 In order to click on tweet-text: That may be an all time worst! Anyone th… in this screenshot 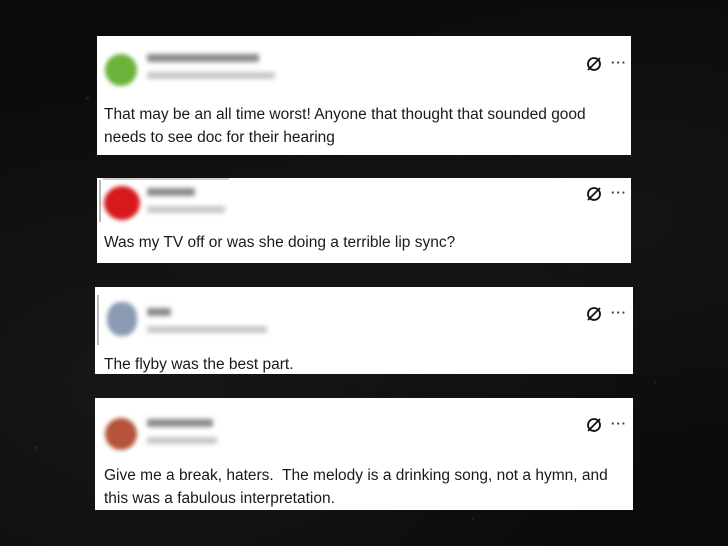, I will do `click(347, 126)`.